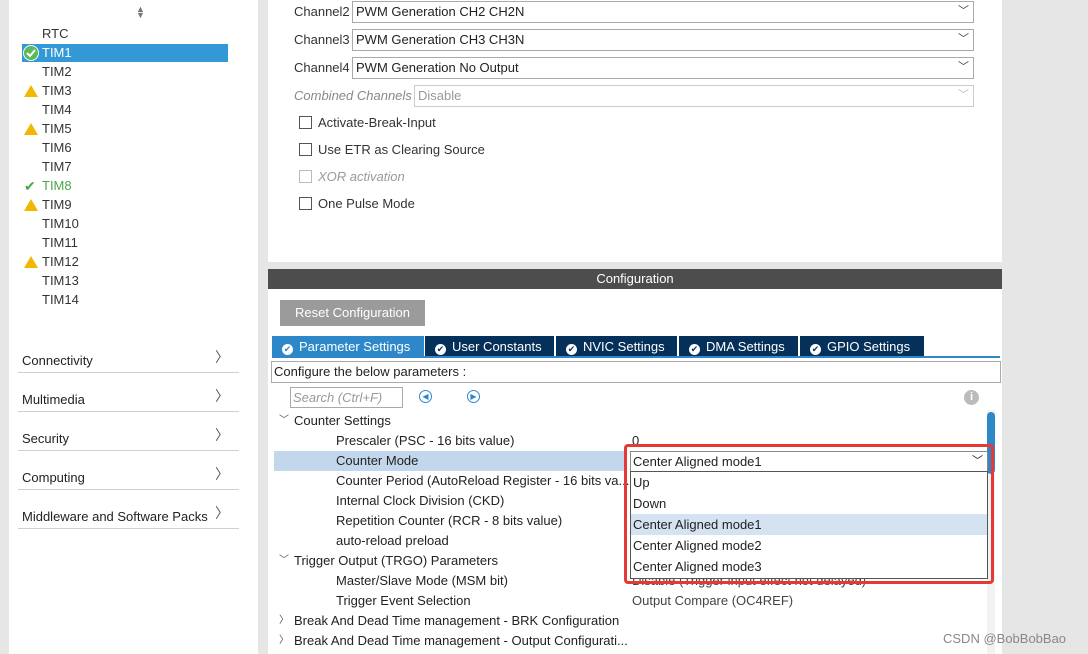  Describe the element at coordinates (663, 40) in the screenshot. I see `channel3-select: PWM Generation CH3 CH3N ﹀` at that location.